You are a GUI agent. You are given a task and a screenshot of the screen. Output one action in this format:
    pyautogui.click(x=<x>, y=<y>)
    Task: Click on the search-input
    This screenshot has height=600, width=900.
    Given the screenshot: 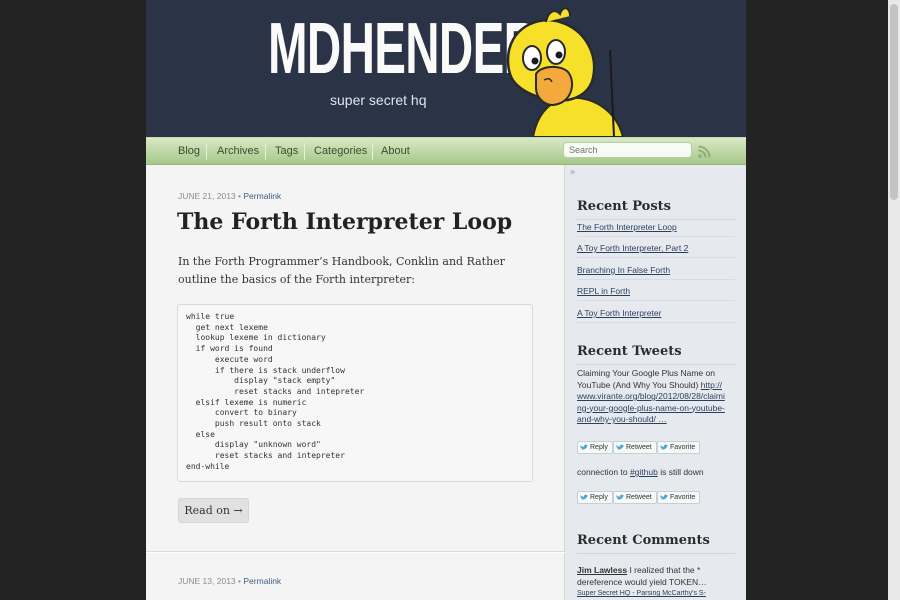 What is the action you would take?
    pyautogui.click(x=627, y=150)
    